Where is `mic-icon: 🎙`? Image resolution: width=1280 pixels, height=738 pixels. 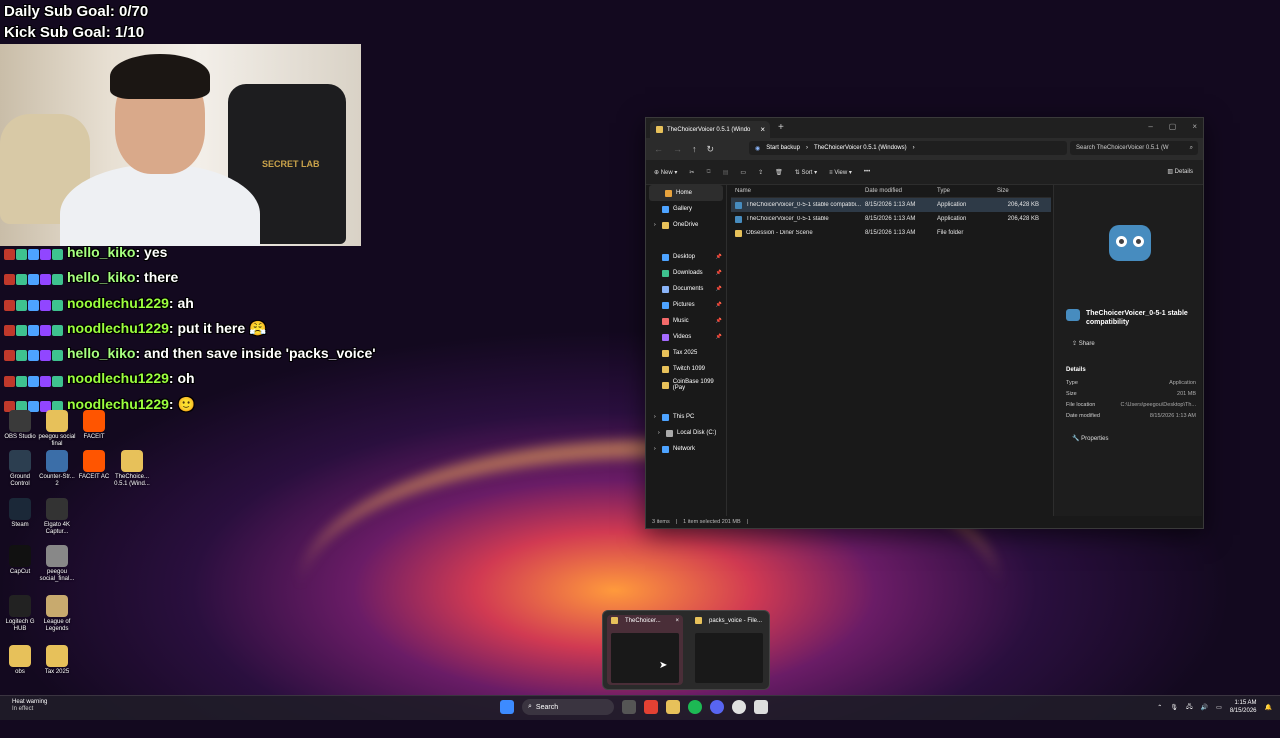
mic-icon: 🎙 is located at coordinates (1174, 707).